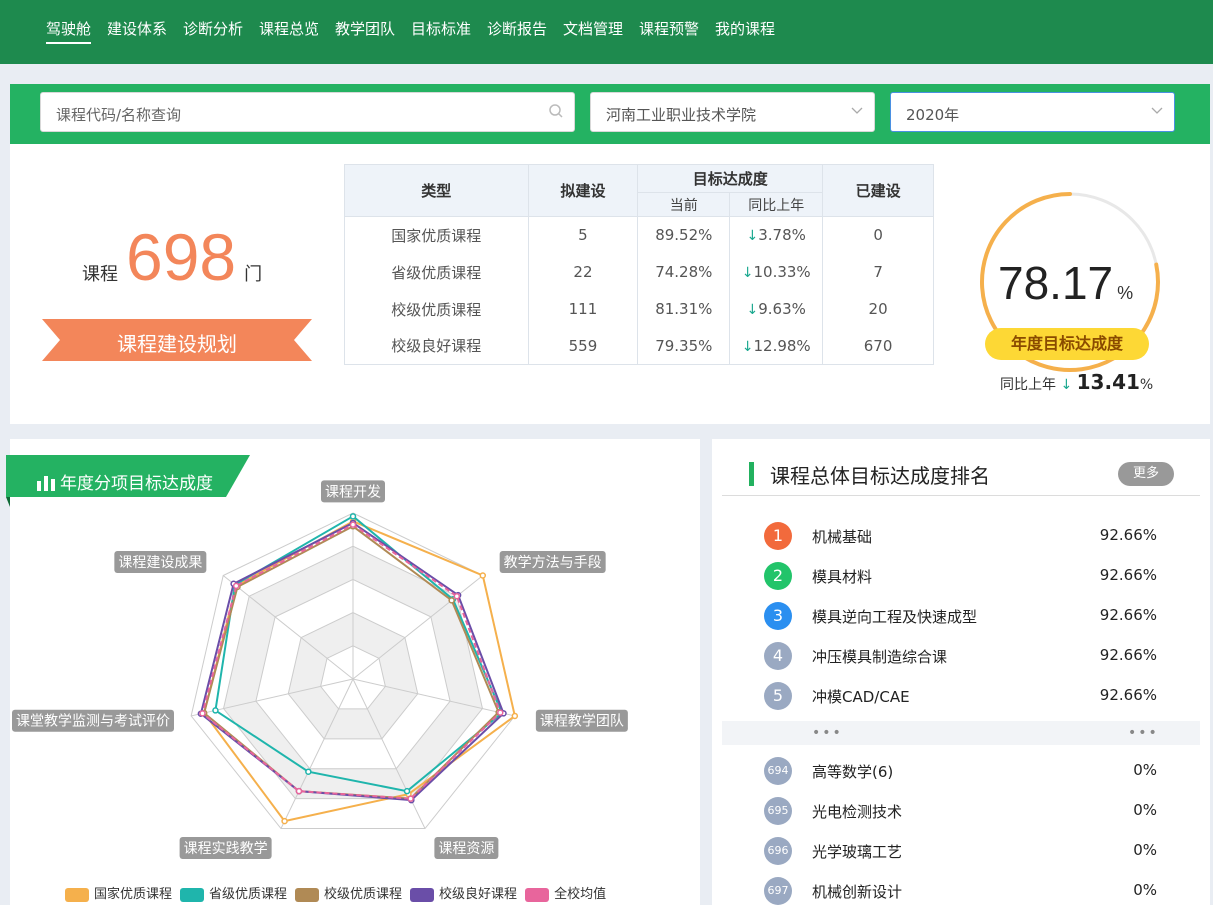  I want to click on legend-item: 校级优质课程, so click(348, 892).